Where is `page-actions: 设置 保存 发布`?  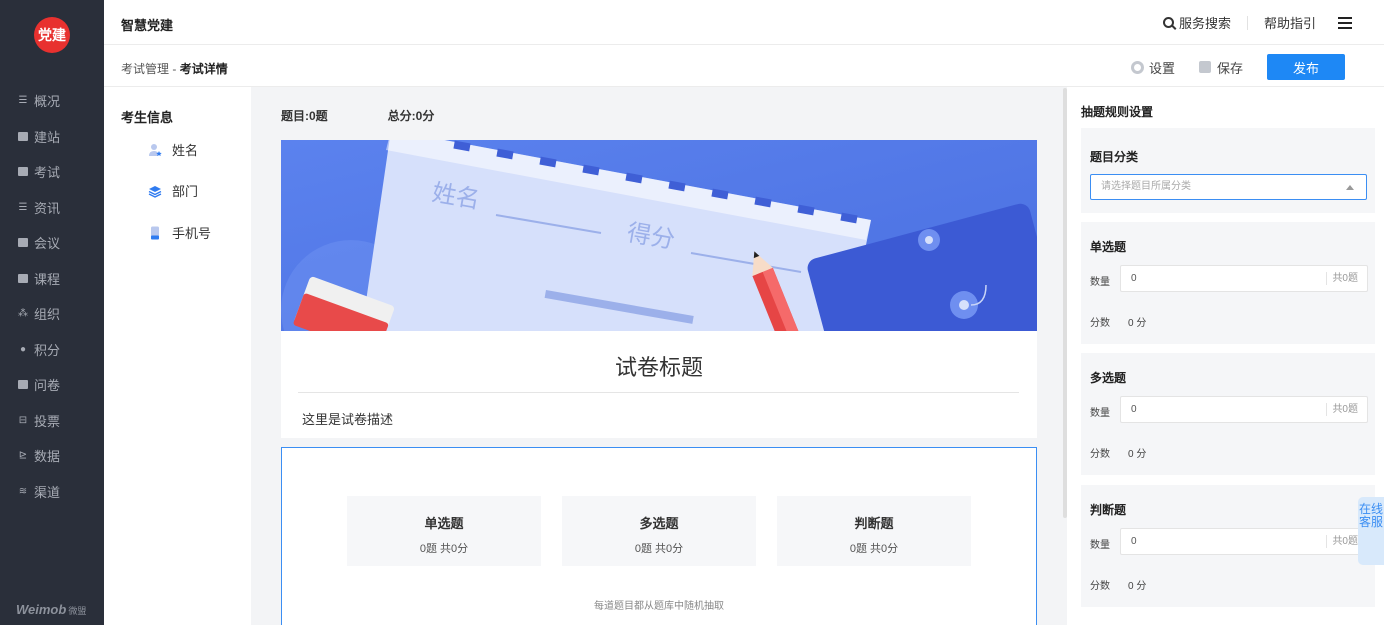 page-actions: 设置 保存 发布 is located at coordinates (1237, 67).